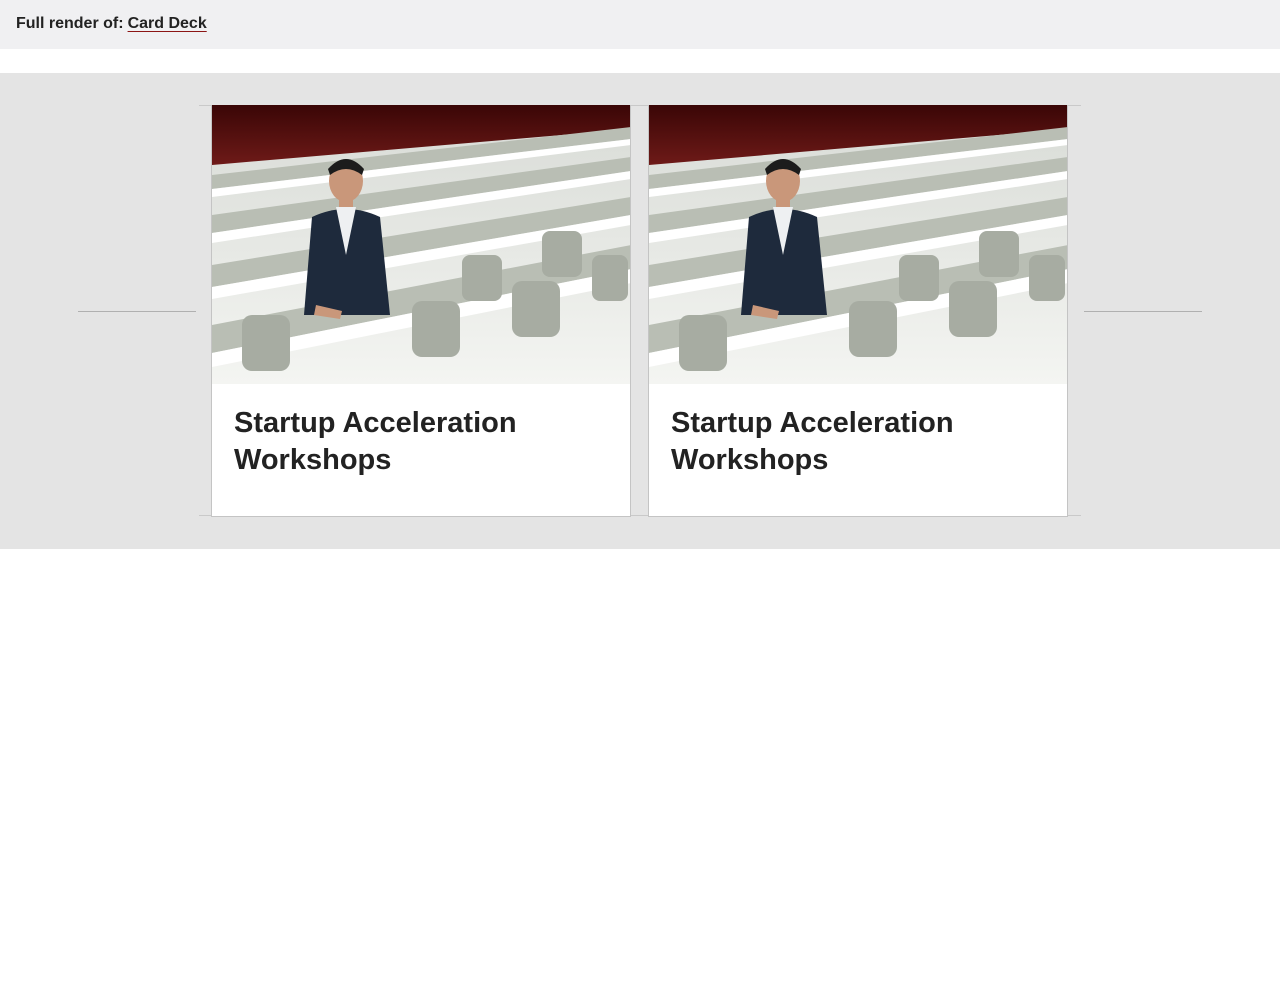  Describe the element at coordinates (137, 311) in the screenshot. I see `left-divider` at that location.